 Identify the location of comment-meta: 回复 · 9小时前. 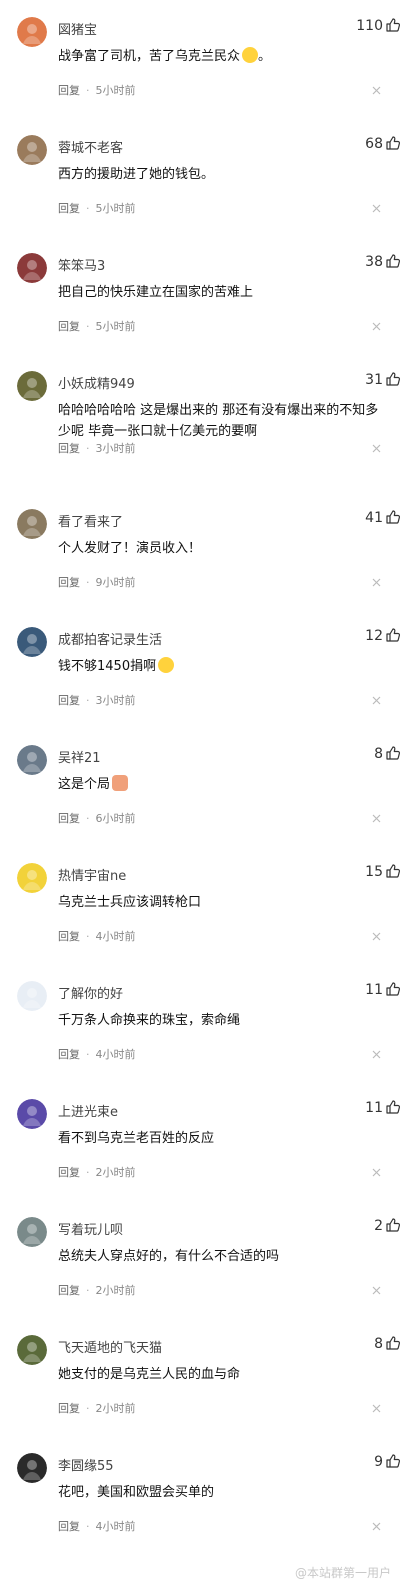
(97, 582).